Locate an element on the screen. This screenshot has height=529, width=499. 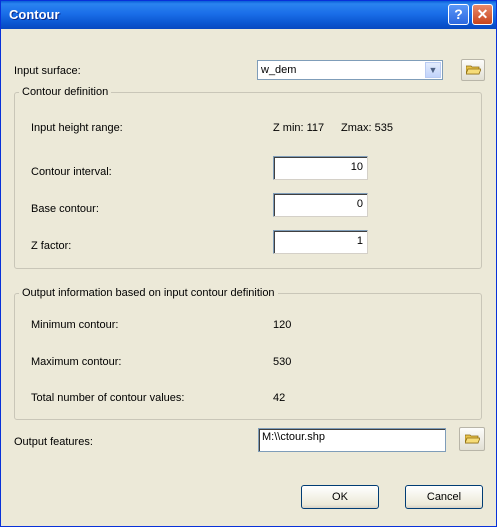
dialog-title: Contour is located at coordinates (34, 14).